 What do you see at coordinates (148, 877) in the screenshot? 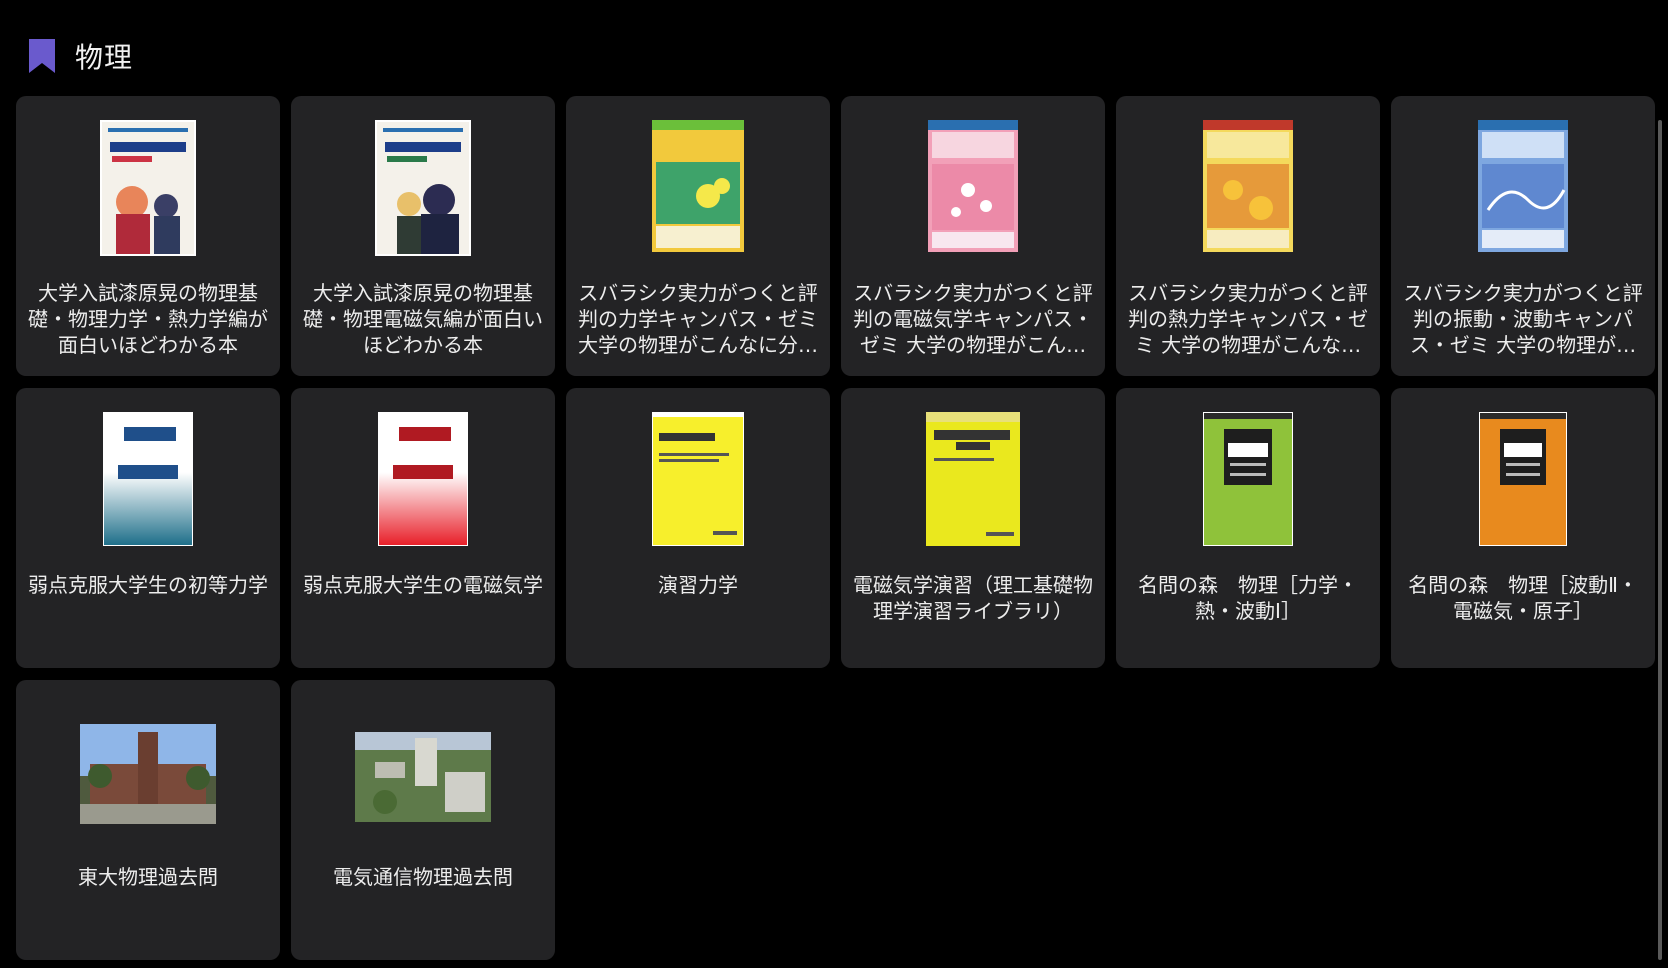
I see `book-title: 東大物理過去問` at bounding box center [148, 877].